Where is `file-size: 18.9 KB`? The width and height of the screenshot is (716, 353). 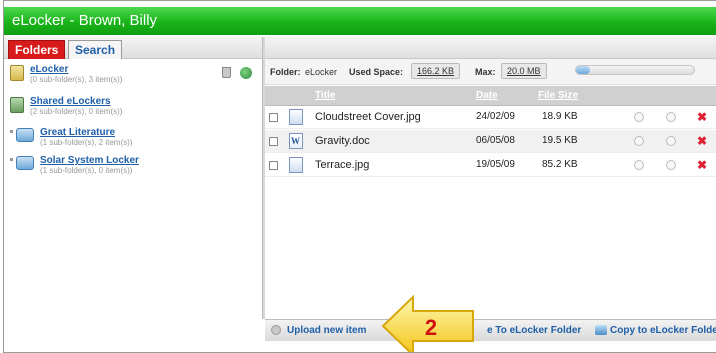
file-size: 18.9 KB is located at coordinates (560, 116).